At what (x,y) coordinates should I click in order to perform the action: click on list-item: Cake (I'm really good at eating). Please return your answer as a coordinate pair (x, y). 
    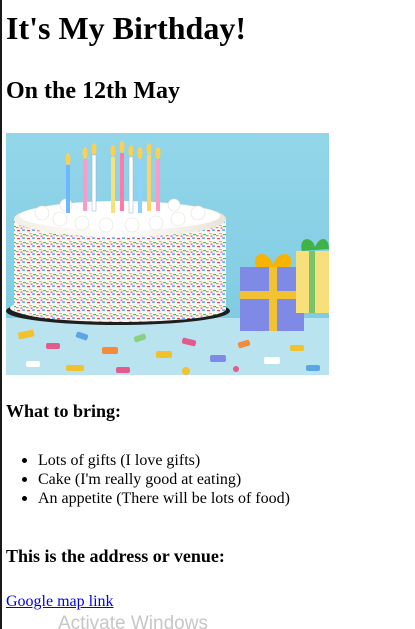
    Looking at the image, I should click on (156, 479).